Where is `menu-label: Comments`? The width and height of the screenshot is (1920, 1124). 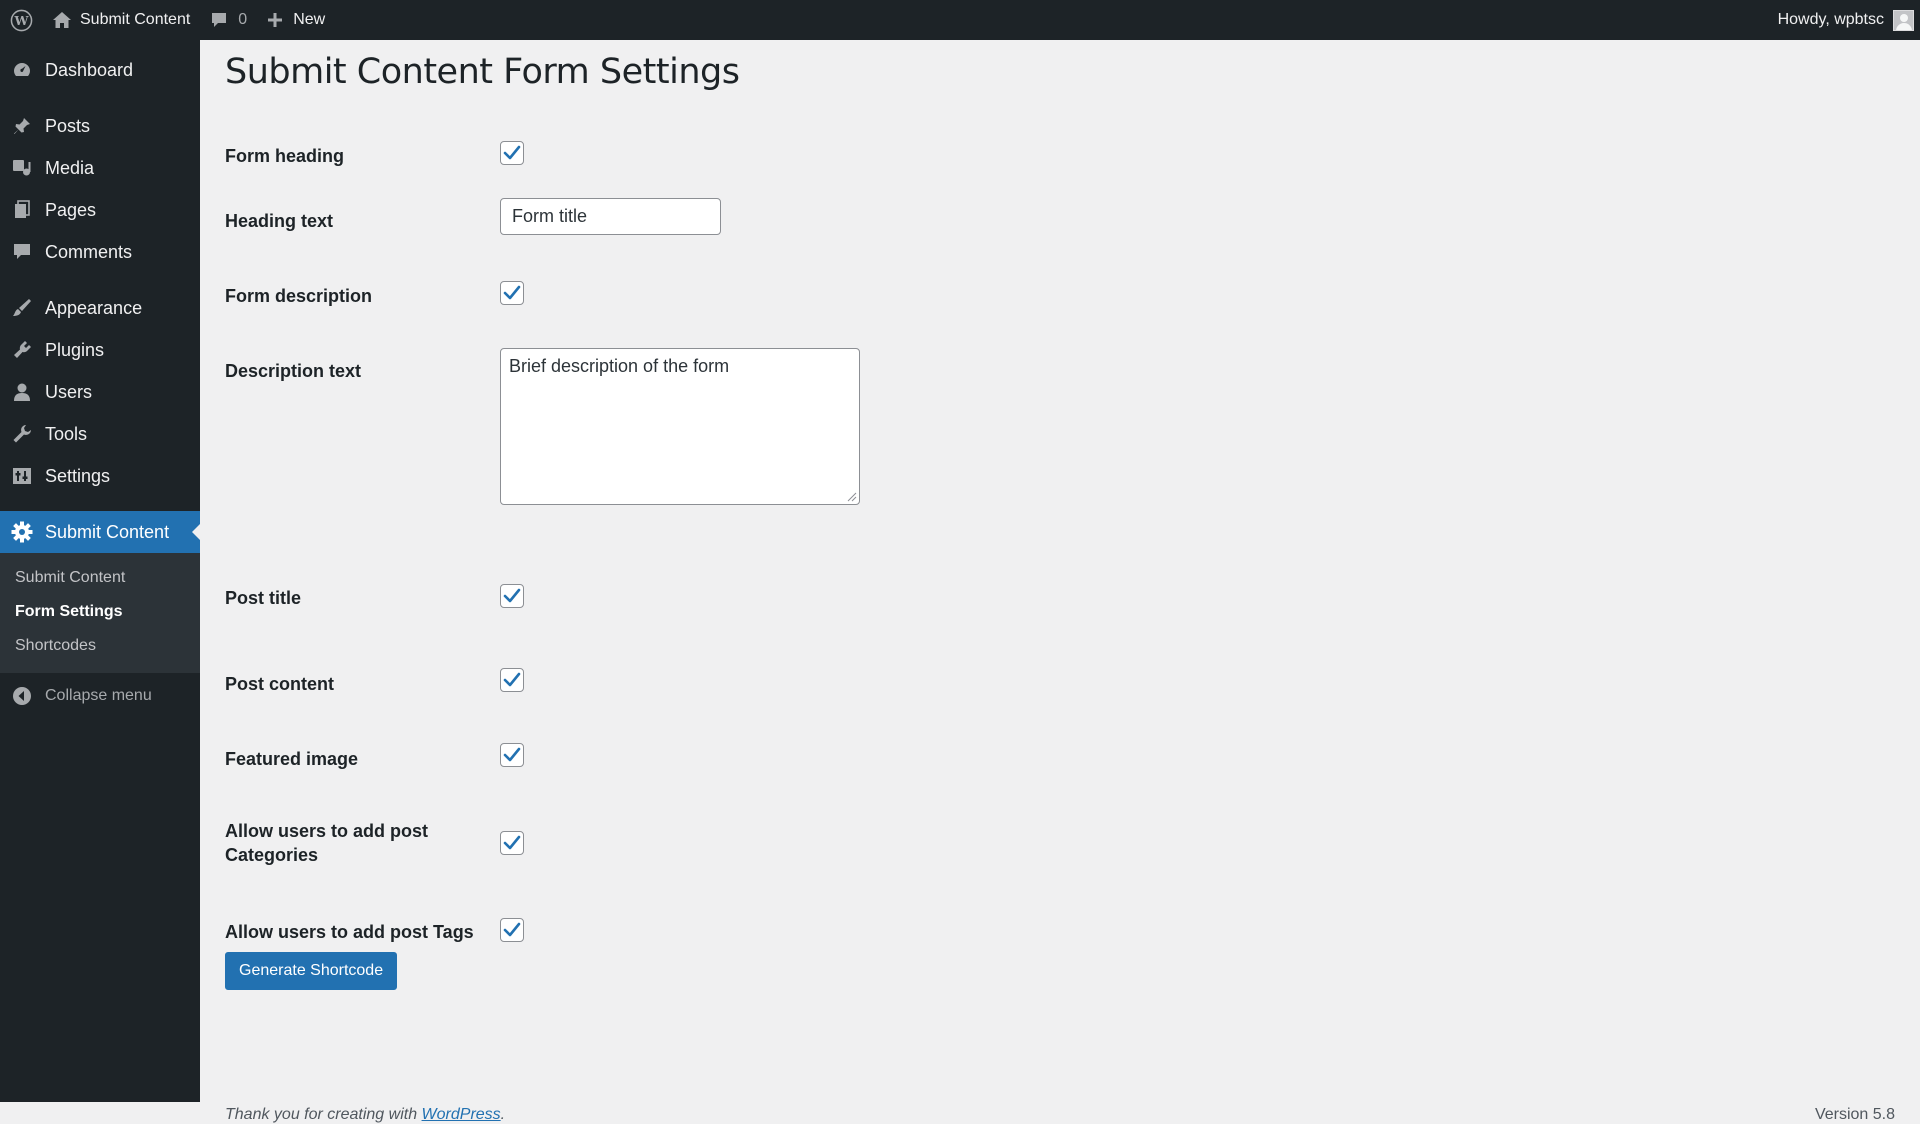 menu-label: Comments is located at coordinates (89, 251).